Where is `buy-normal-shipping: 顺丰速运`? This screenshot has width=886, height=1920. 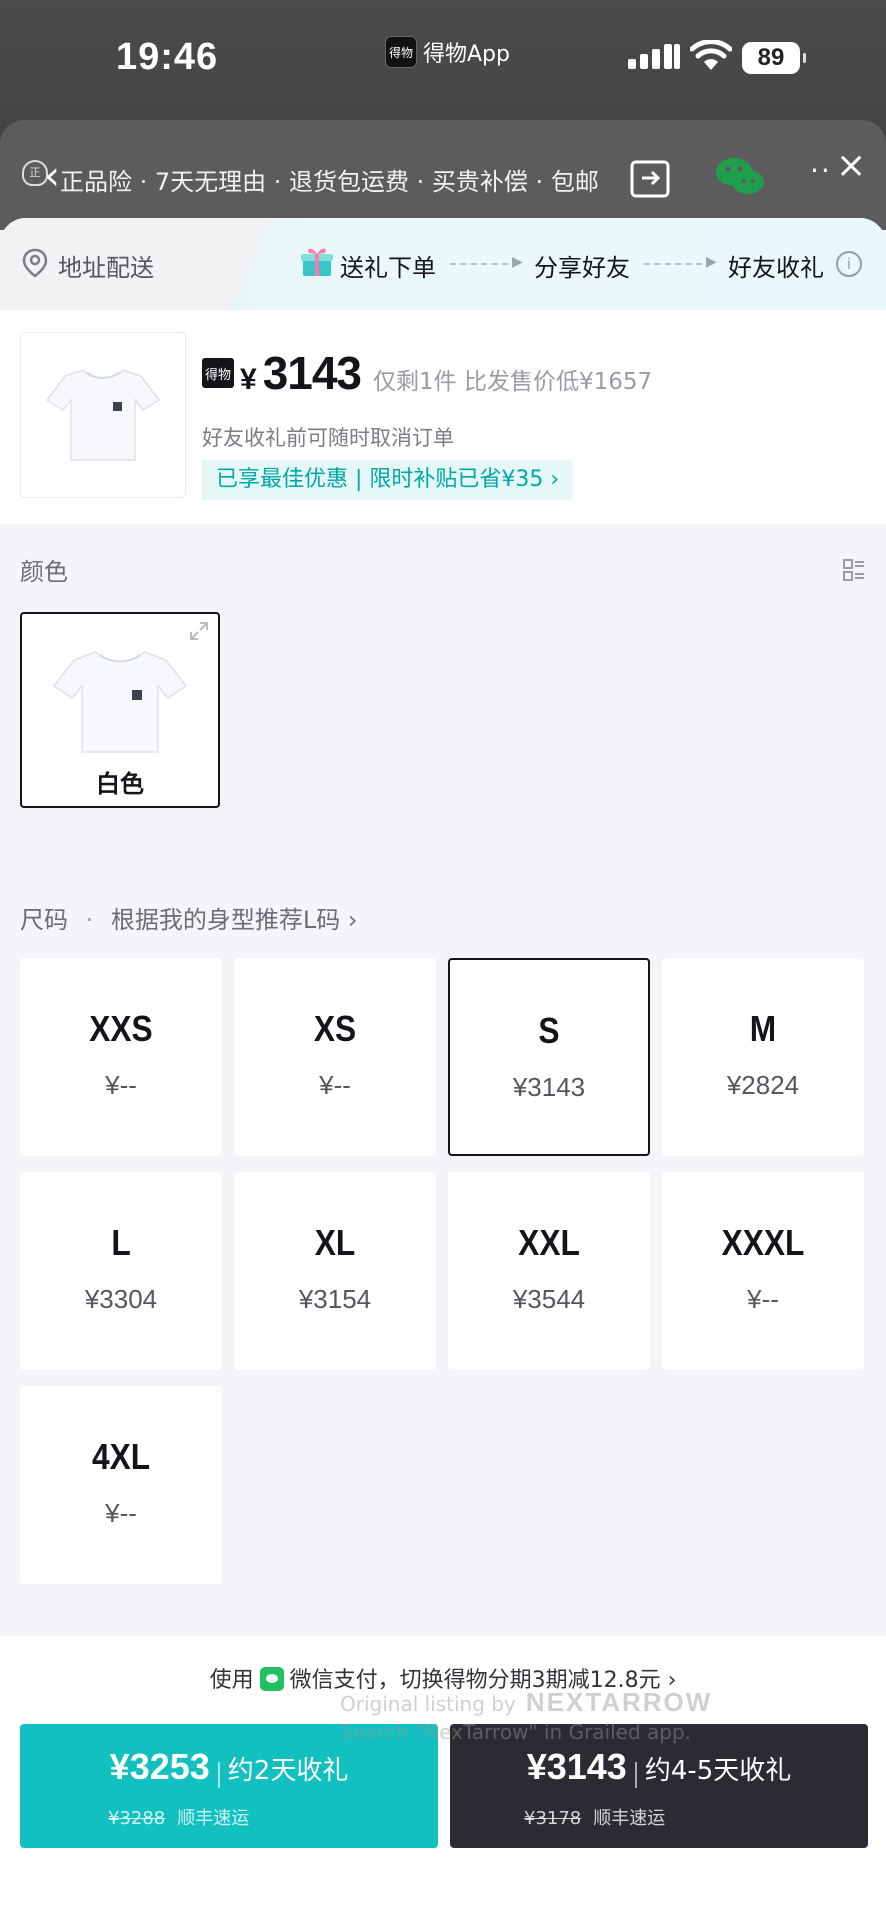
buy-normal-shipping: 顺丰速运 is located at coordinates (629, 1818).